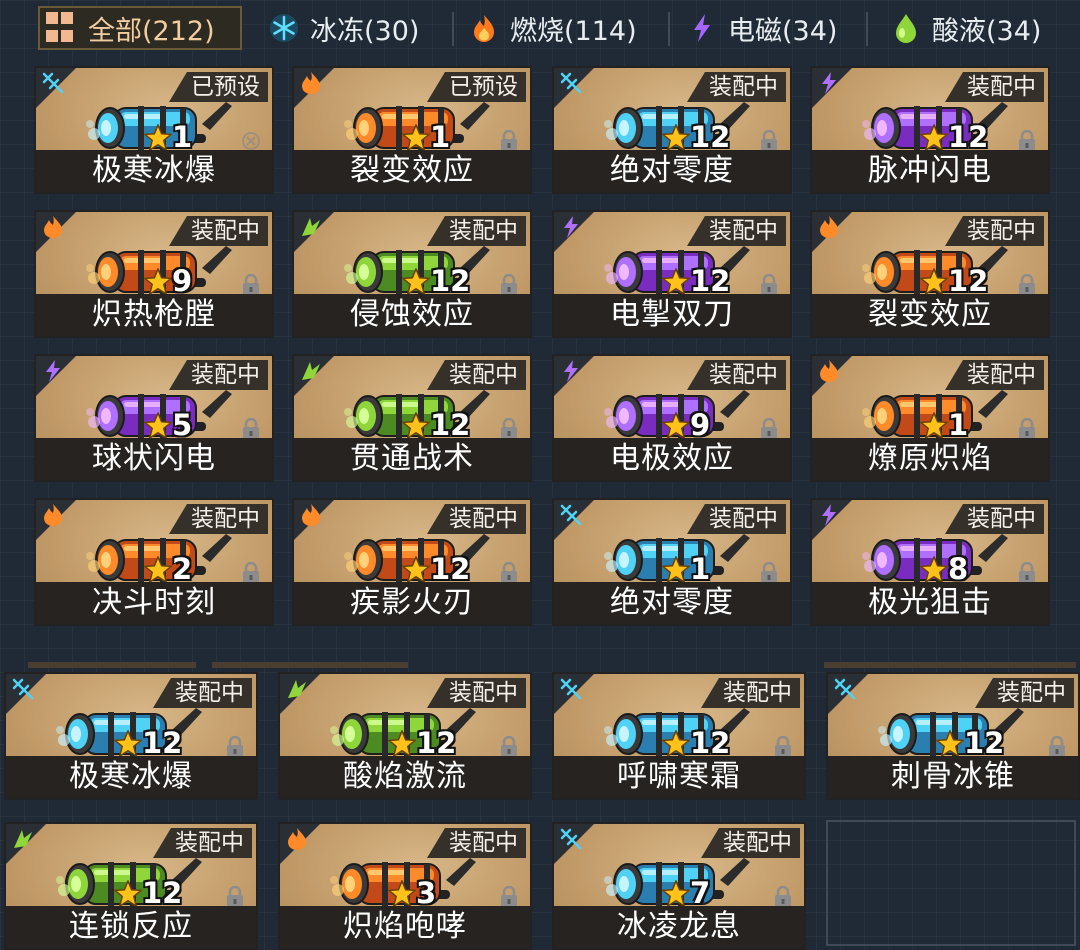 The width and height of the screenshot is (1080, 950). I want to click on weapon-name: 刺骨冰锥, so click(953, 777).